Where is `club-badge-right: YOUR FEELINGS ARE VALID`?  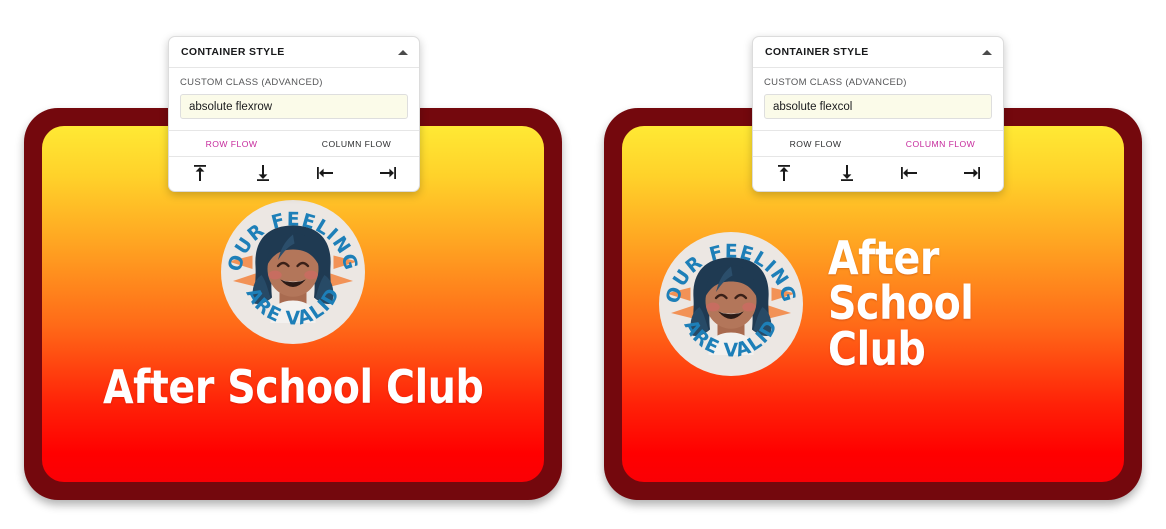
club-badge-right: YOUR FEELINGS ARE VALID is located at coordinates (727, 296).